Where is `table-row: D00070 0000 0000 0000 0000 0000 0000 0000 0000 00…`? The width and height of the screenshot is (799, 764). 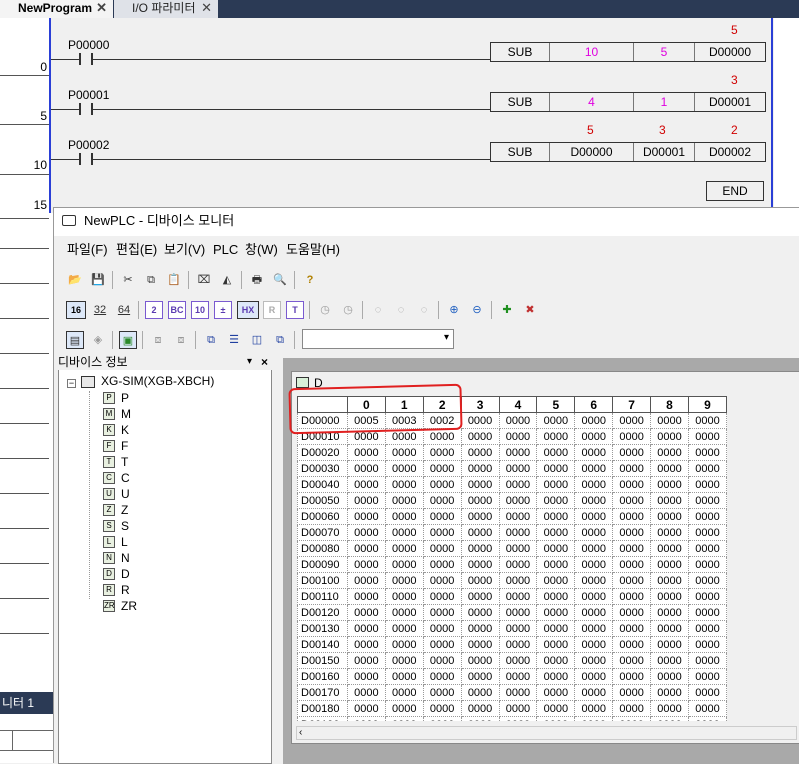 table-row: D00070 0000 0000 0000 0000 0000 0000 0000 0000 00… is located at coordinates (512, 532).